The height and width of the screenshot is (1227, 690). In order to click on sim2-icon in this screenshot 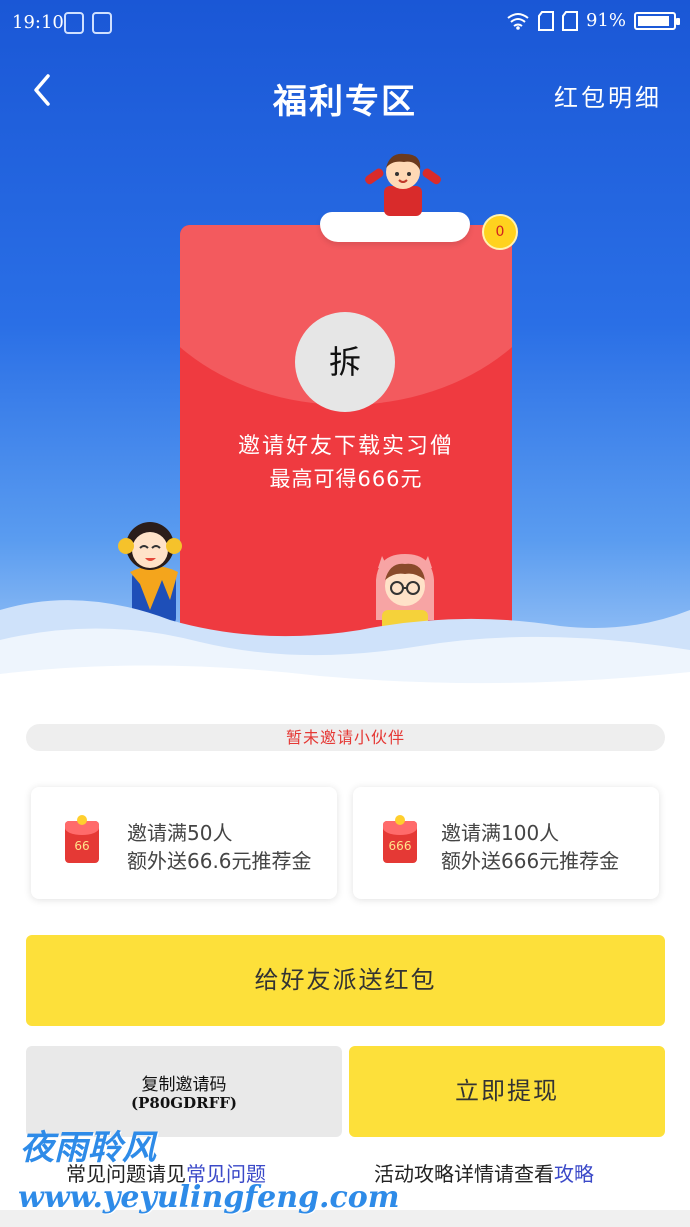, I will do `click(569, 20)`.